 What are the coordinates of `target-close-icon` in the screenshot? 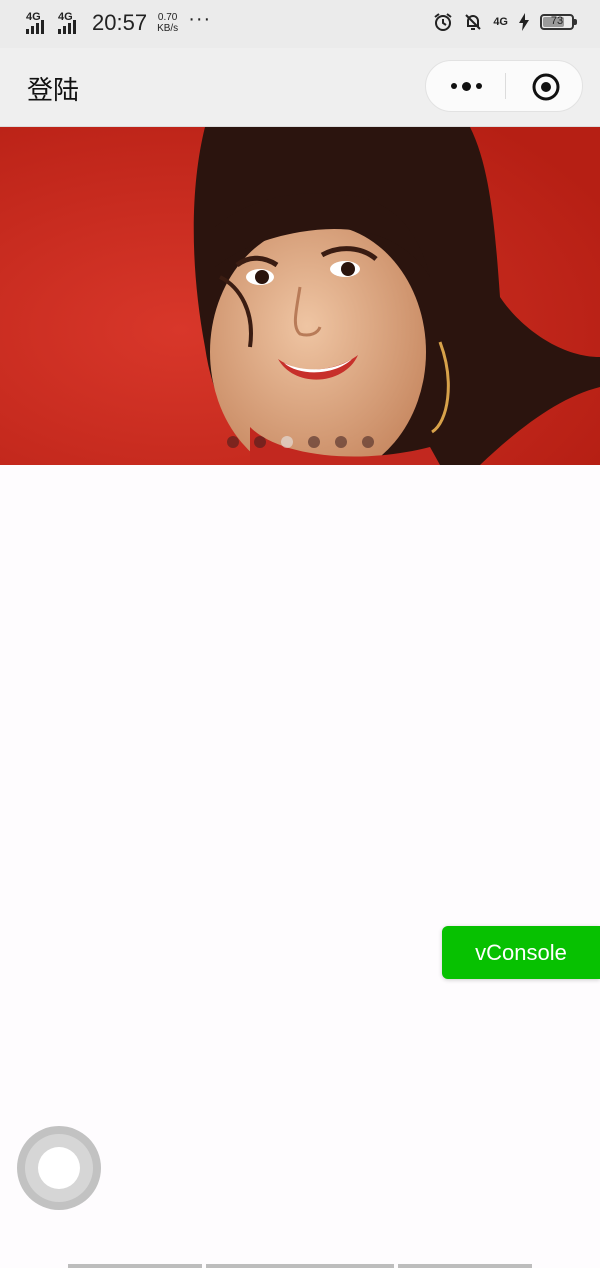 It's located at (546, 87).